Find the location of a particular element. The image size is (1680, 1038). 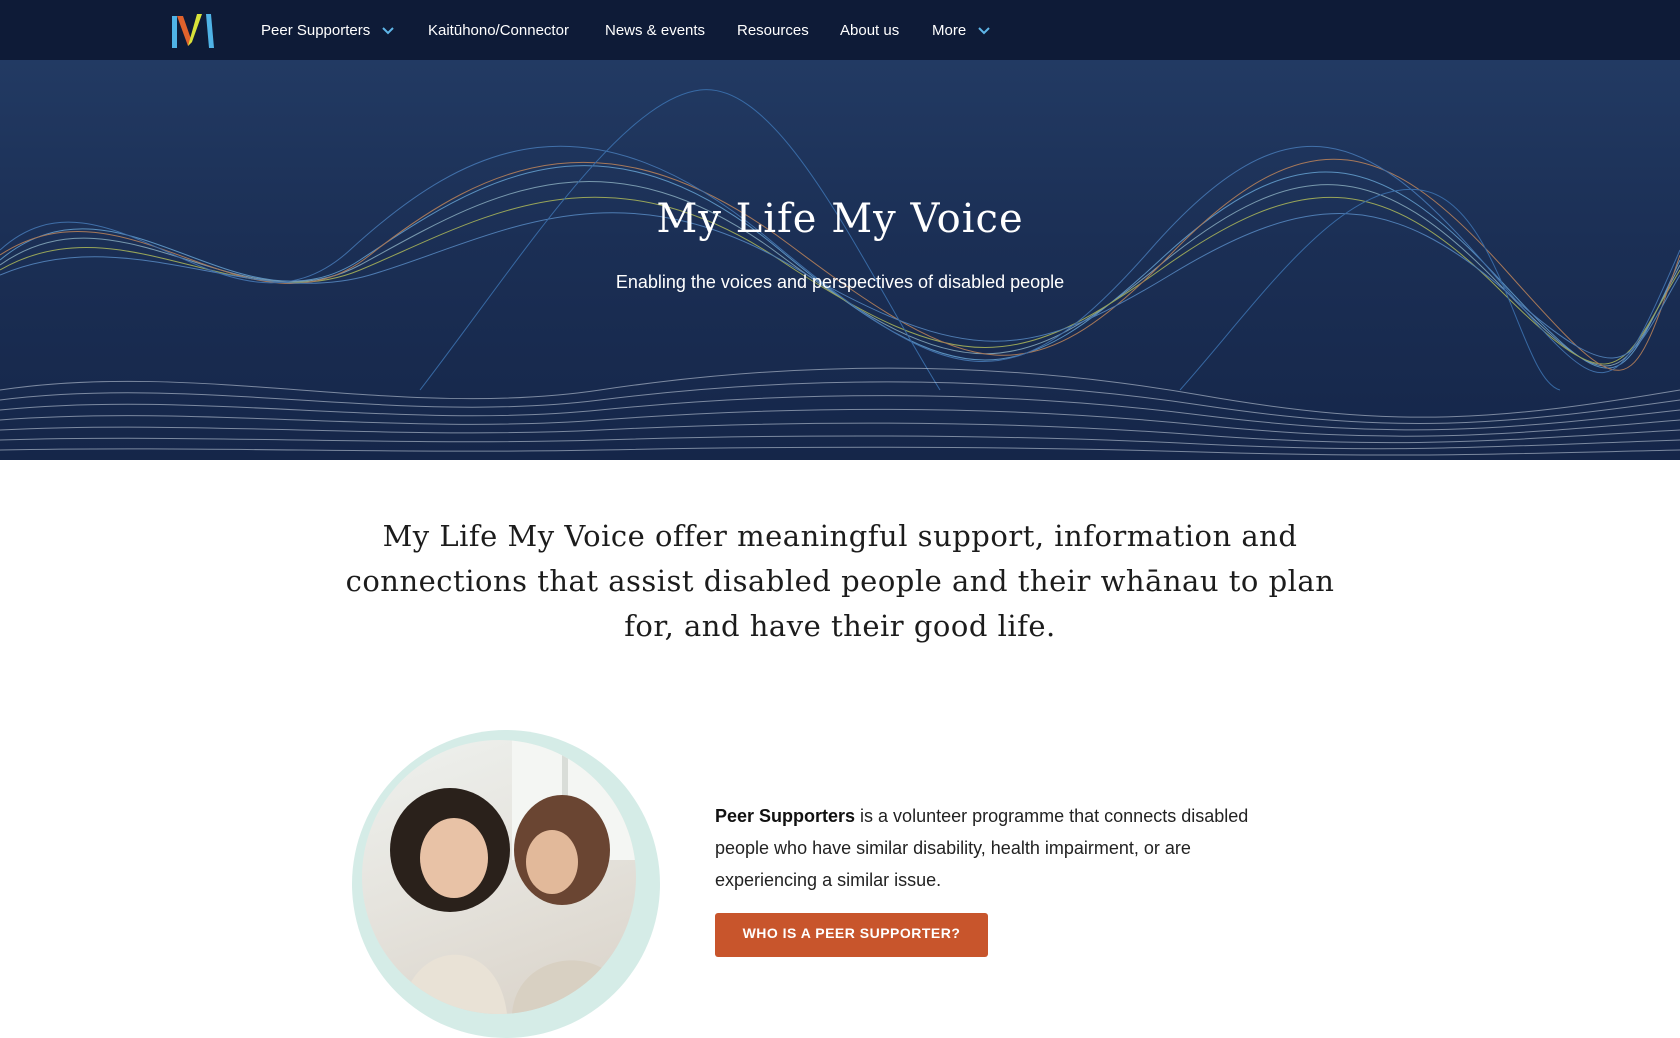

peer-supporters-bold-lead: Peer Supporters is located at coordinates (785, 816).